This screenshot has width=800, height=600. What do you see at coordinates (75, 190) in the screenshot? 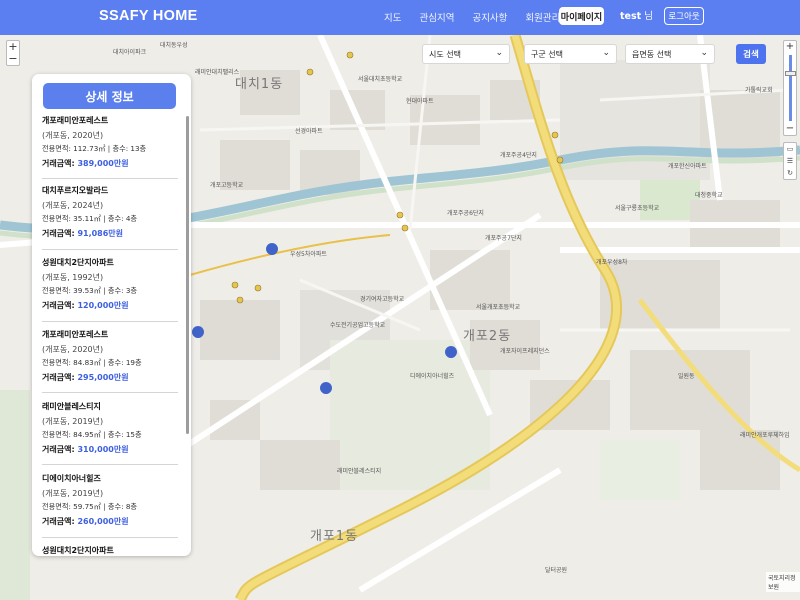
I see `apt-name: 대치푸르지오발라드` at bounding box center [75, 190].